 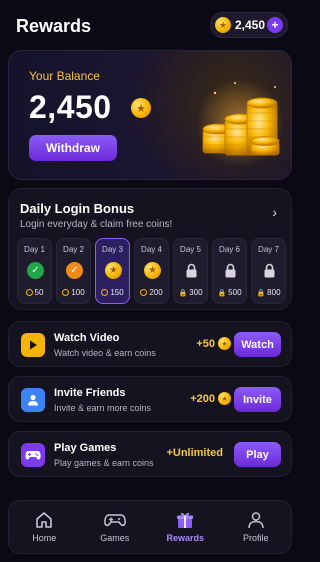 I want to click on day-reward: 150, so click(x=112, y=292).